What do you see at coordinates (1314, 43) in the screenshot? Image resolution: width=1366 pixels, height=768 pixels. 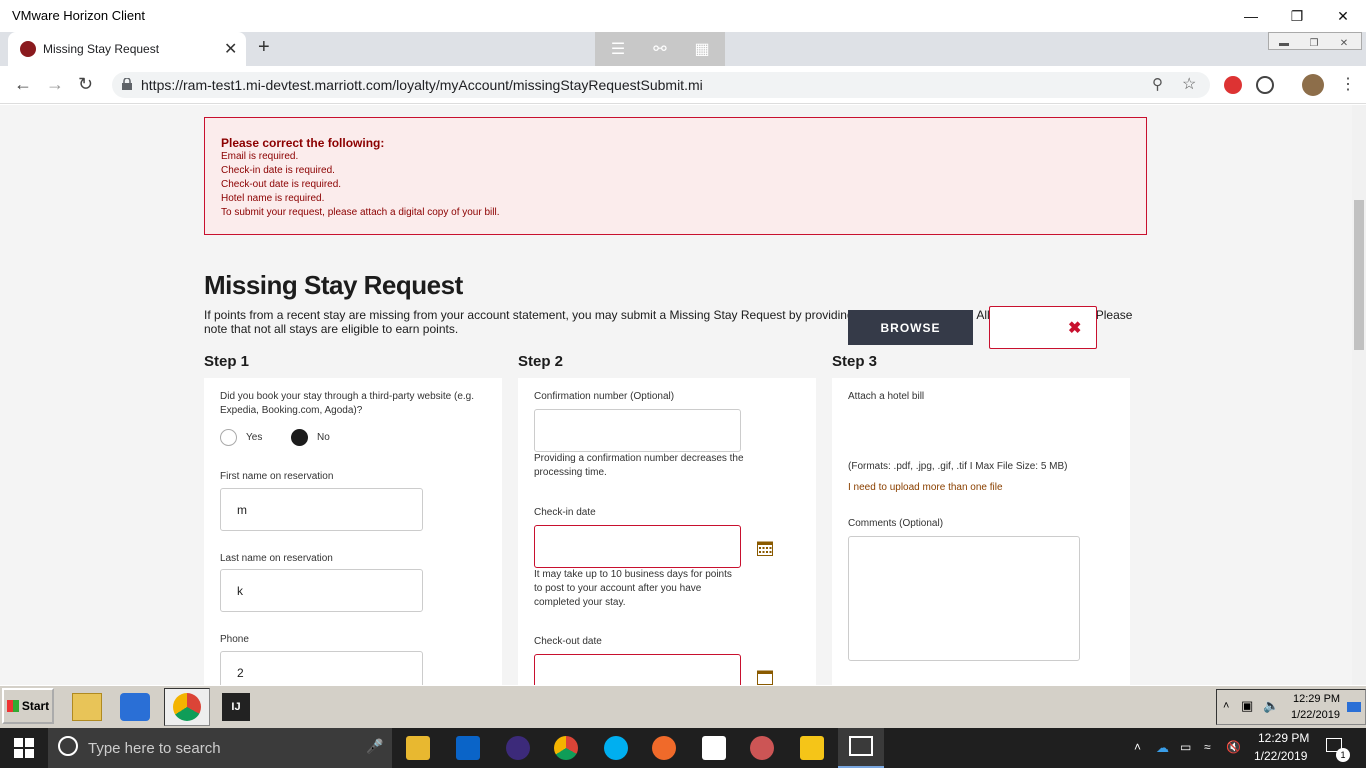 I see `inner-restore-icon: ❐` at bounding box center [1314, 43].